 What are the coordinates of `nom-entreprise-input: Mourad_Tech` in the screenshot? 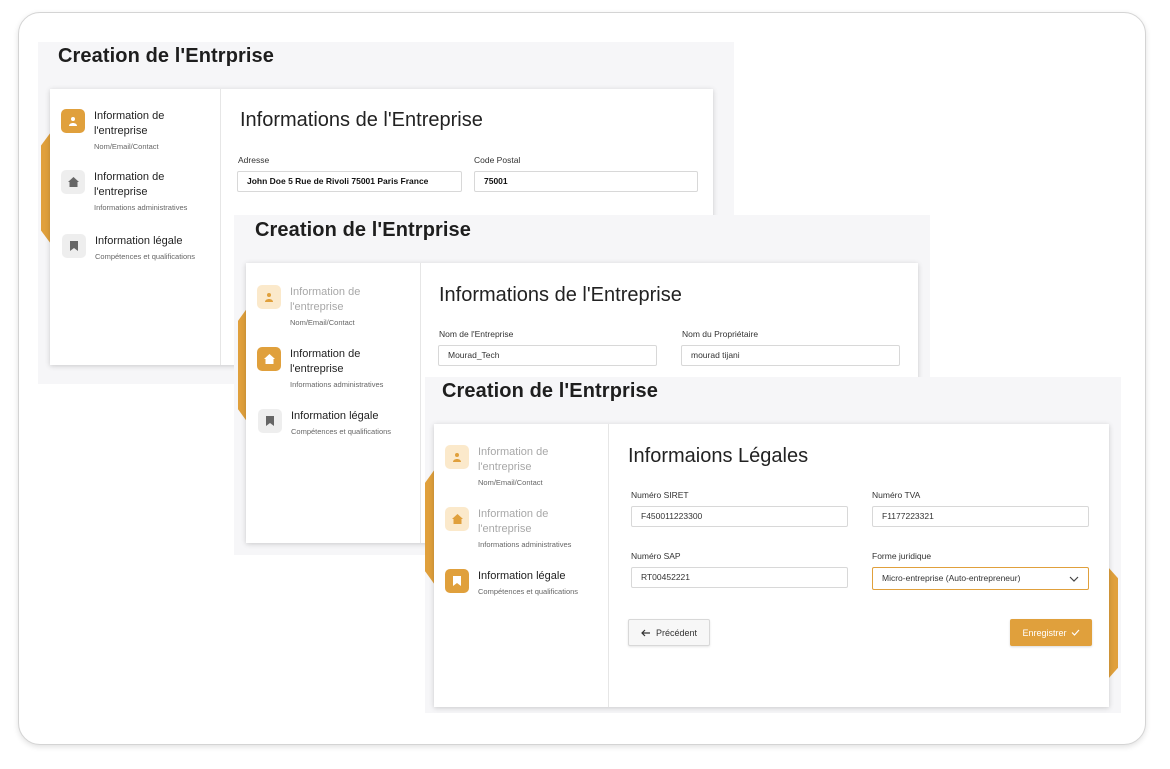 It's located at (547, 355).